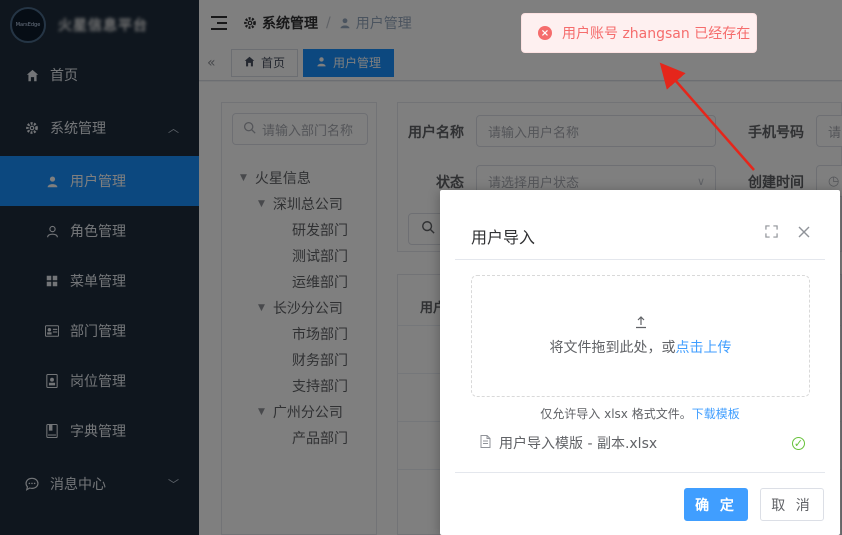 This screenshot has width=842, height=535. Describe the element at coordinates (503, 237) in the screenshot. I see `dialog-title: 用户导入` at that location.